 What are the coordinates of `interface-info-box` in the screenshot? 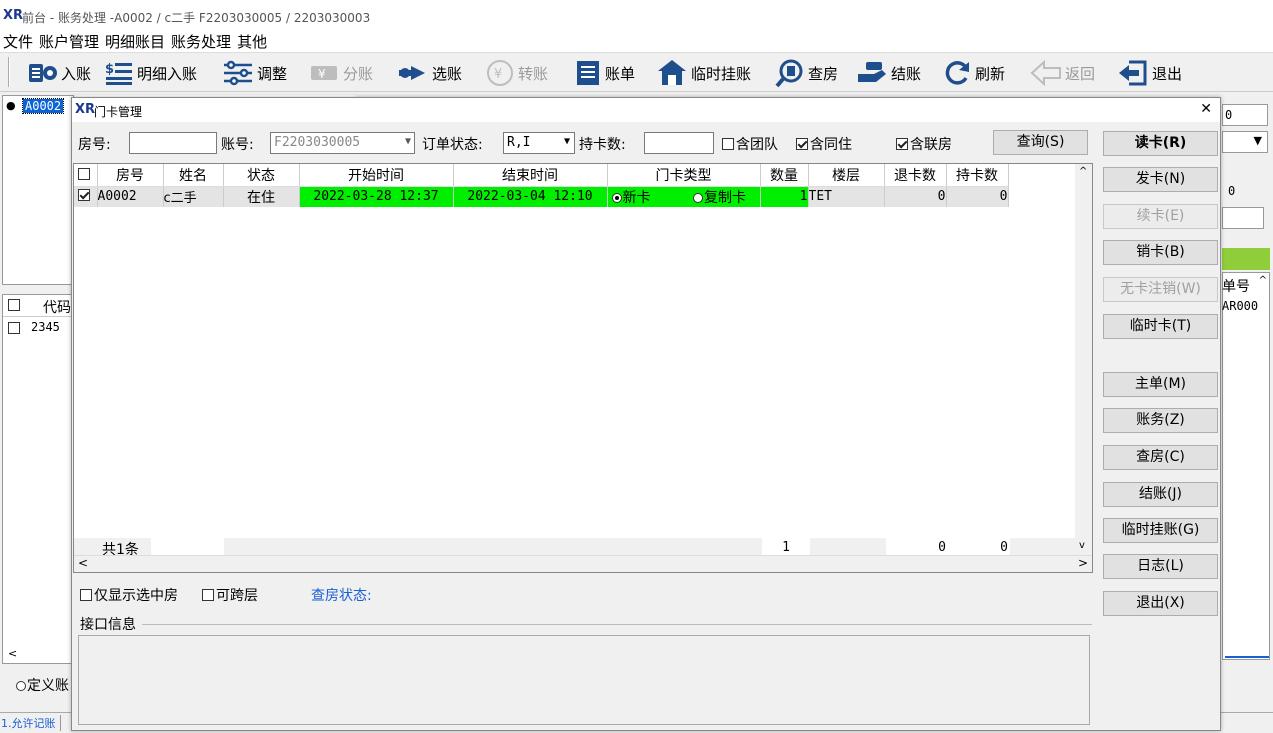 It's located at (584, 680).